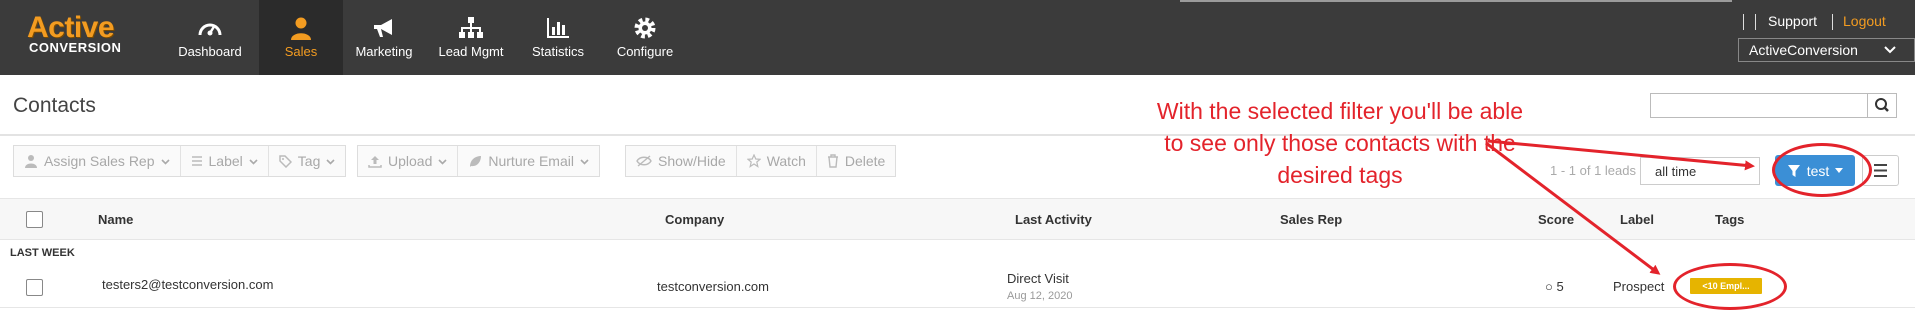 This screenshot has height=318, width=1915. Describe the element at coordinates (1573, 208) in the screenshot. I see `arrow-to-tag` at that location.